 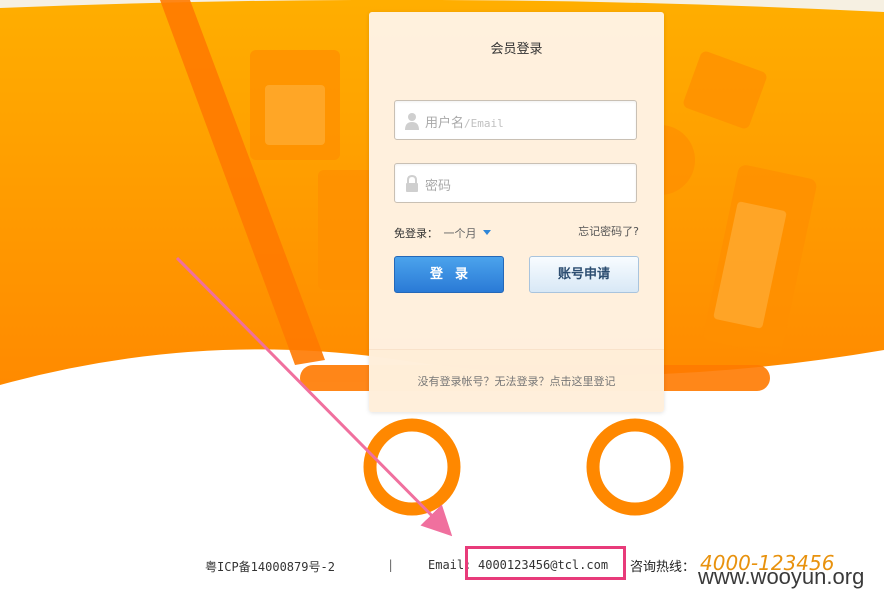 I want to click on register-hint-link: 没有登录帐号？无法登录？点击这里登记, so click(x=516, y=381).